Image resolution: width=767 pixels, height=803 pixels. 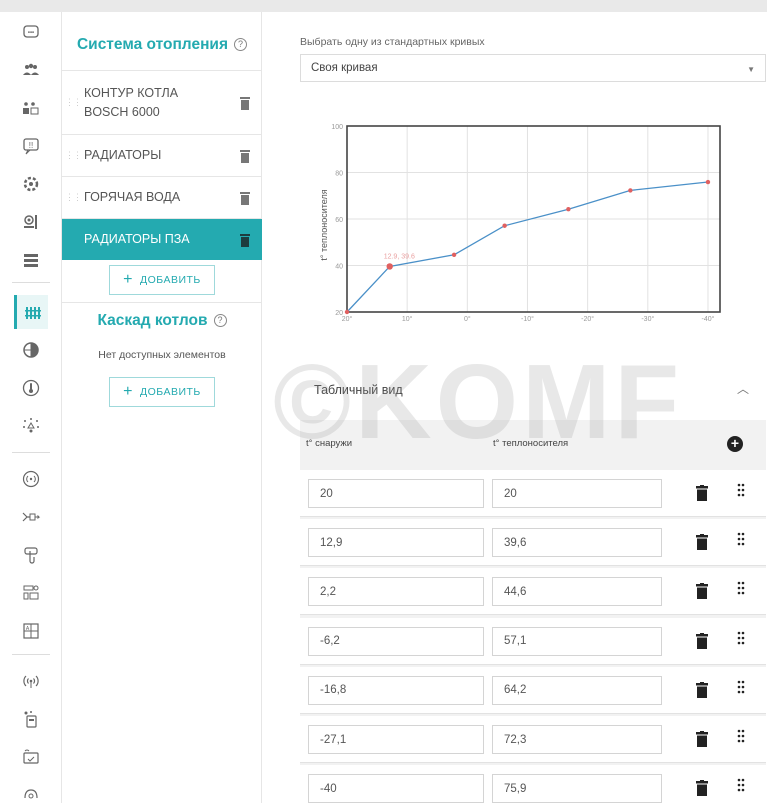 What do you see at coordinates (735, 444) in the screenshot?
I see `add-row-icon: +` at bounding box center [735, 444].